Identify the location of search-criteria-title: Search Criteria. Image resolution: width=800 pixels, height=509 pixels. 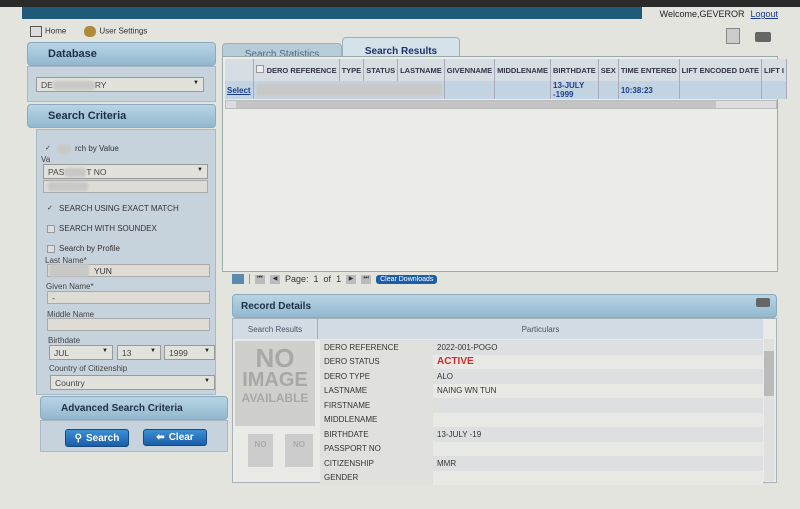
(87, 116).